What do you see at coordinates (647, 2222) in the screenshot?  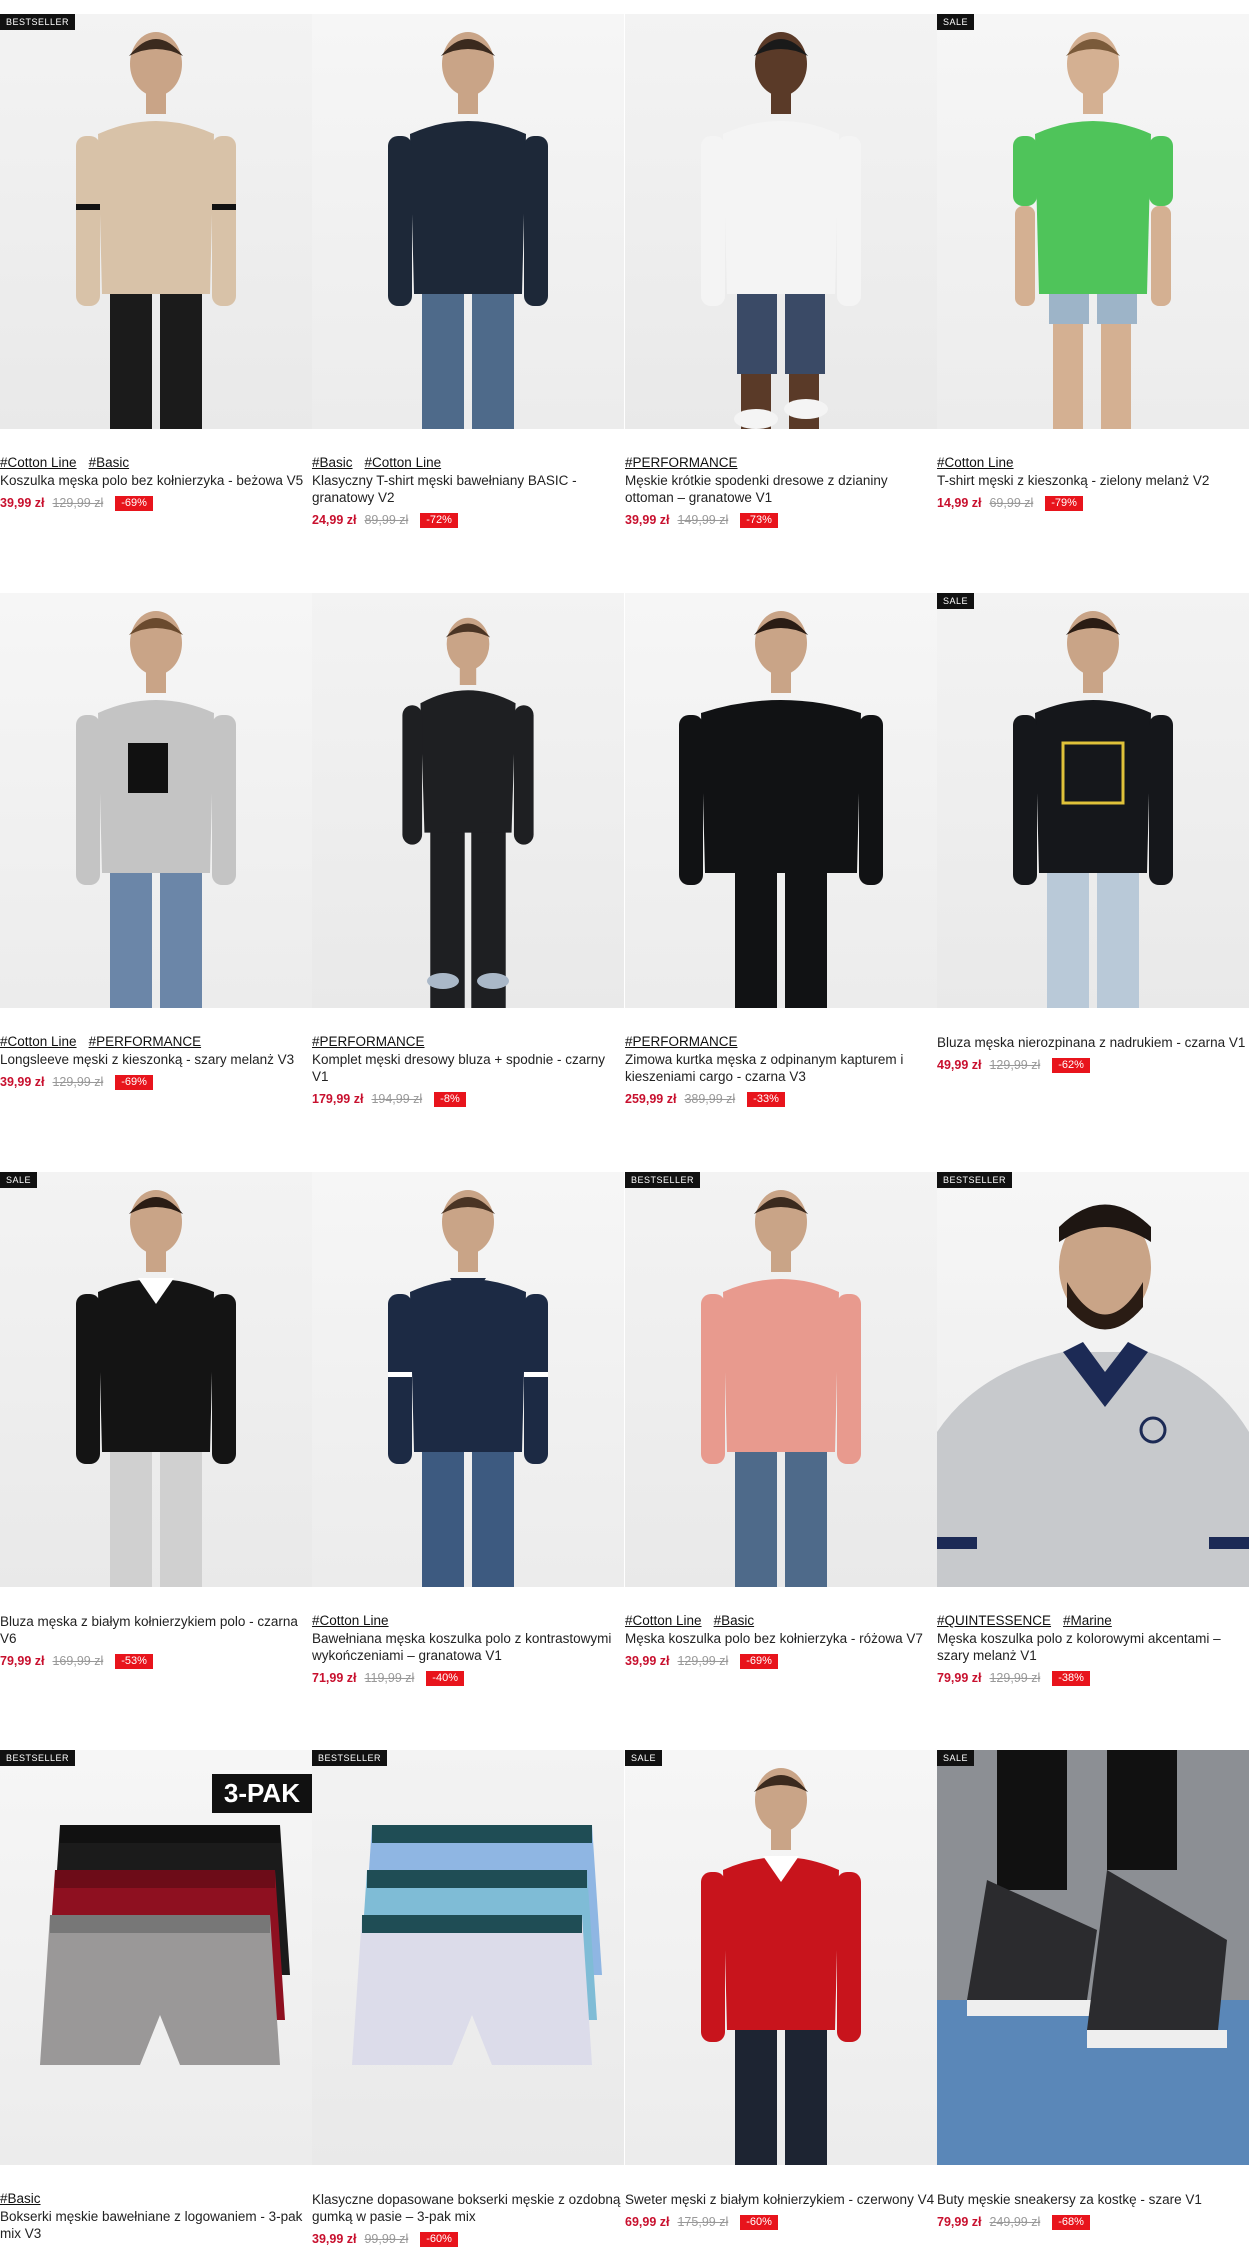 I see `current-price: 69,99 zł` at bounding box center [647, 2222].